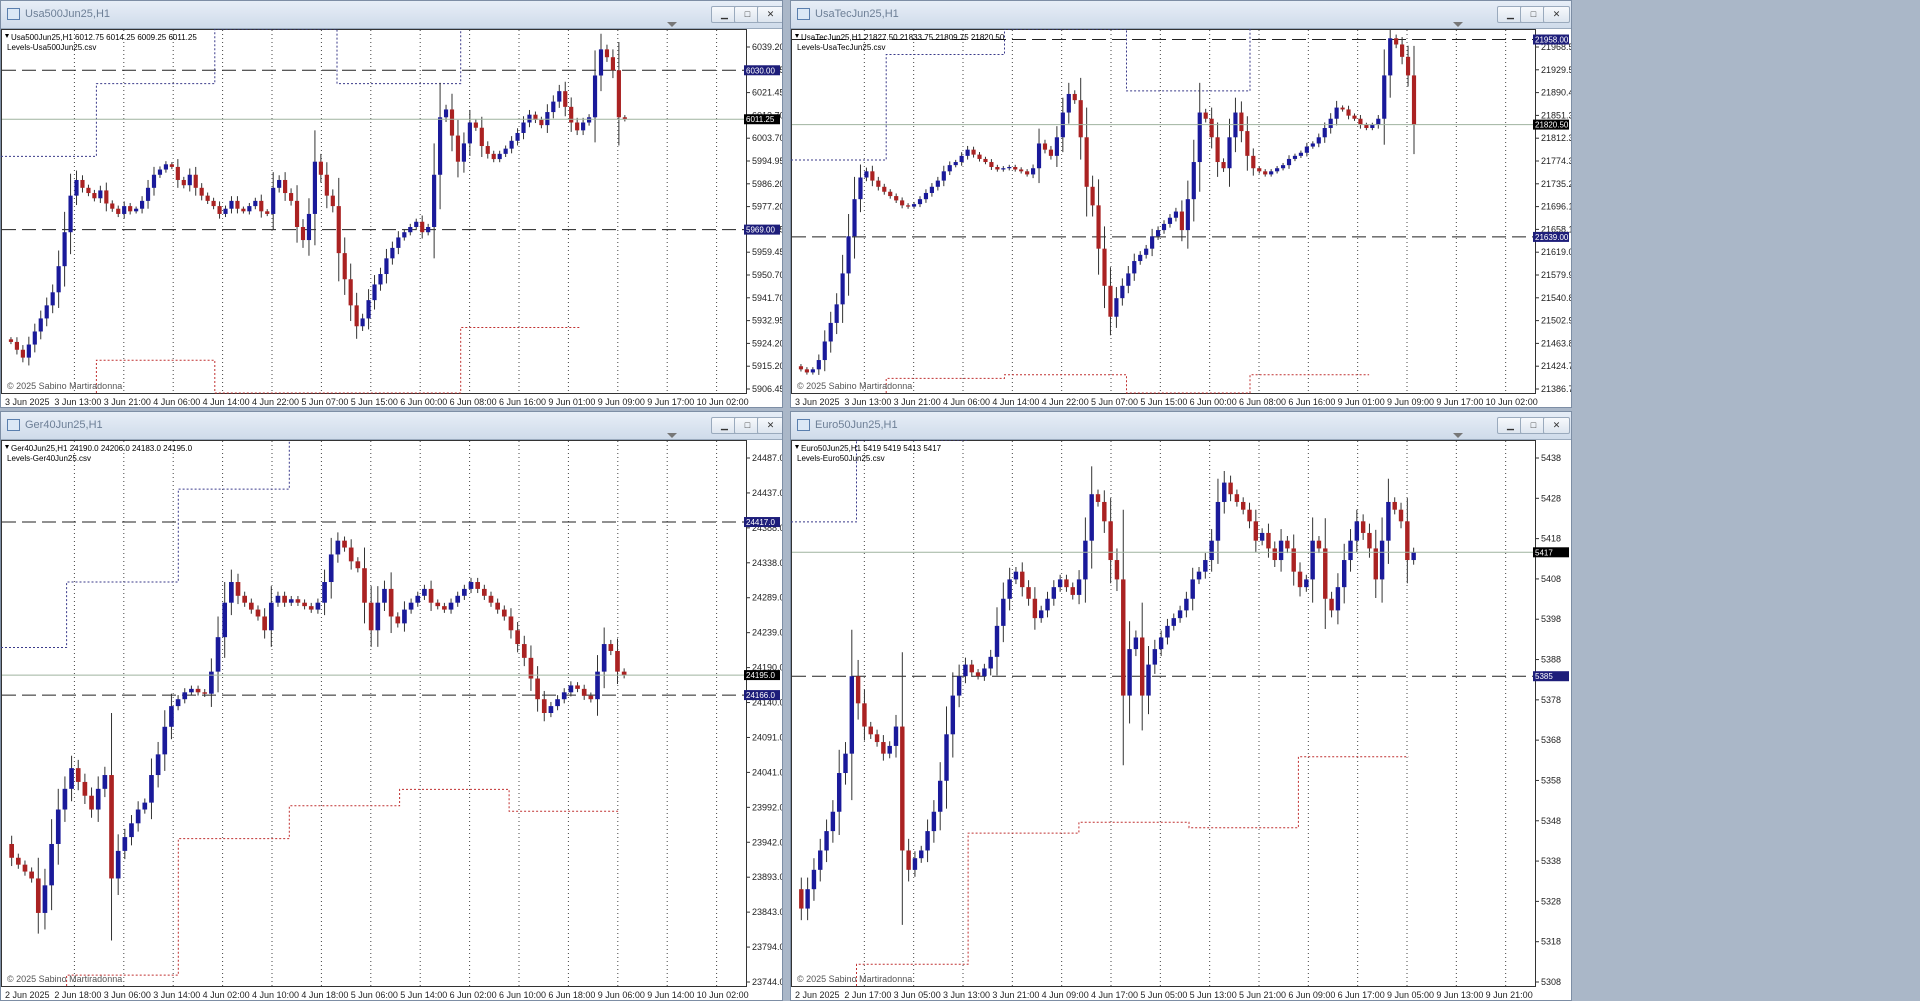 The height and width of the screenshot is (1001, 1920). Describe the element at coordinates (621, 995) in the screenshot. I see `x-tick-label: 9 Jun 06:00` at that location.